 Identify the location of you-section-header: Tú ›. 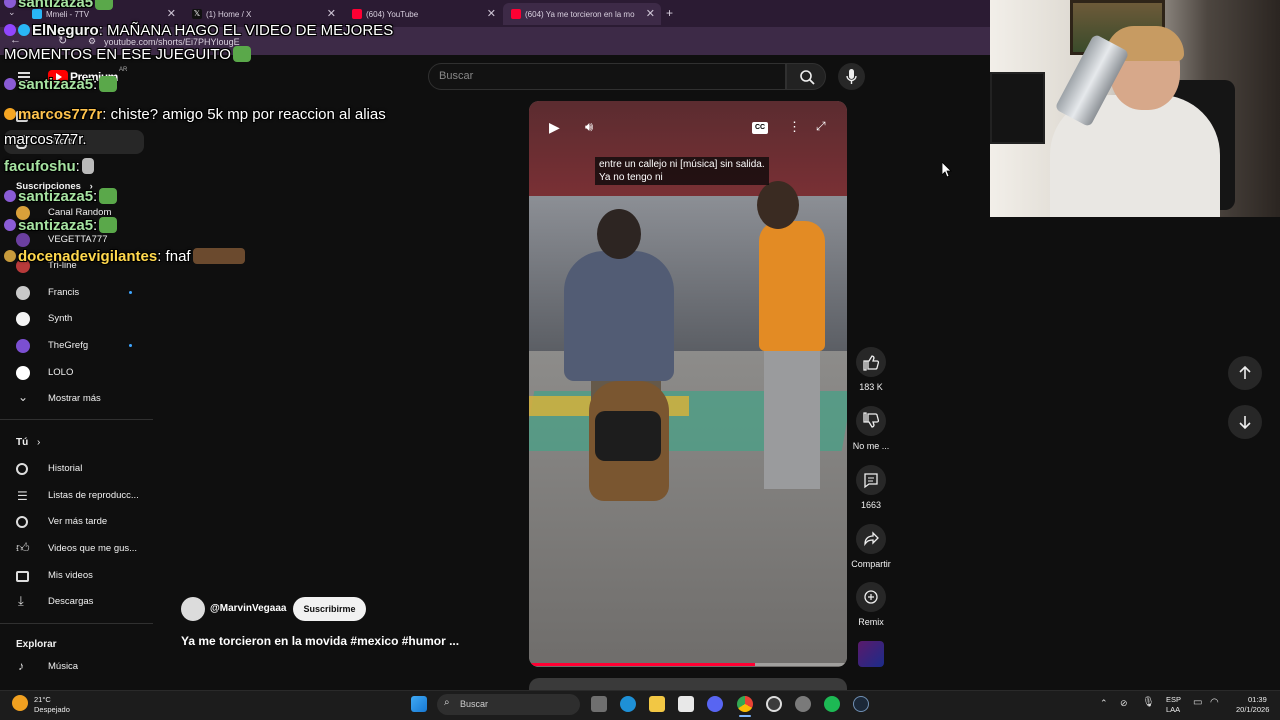
(28, 442).